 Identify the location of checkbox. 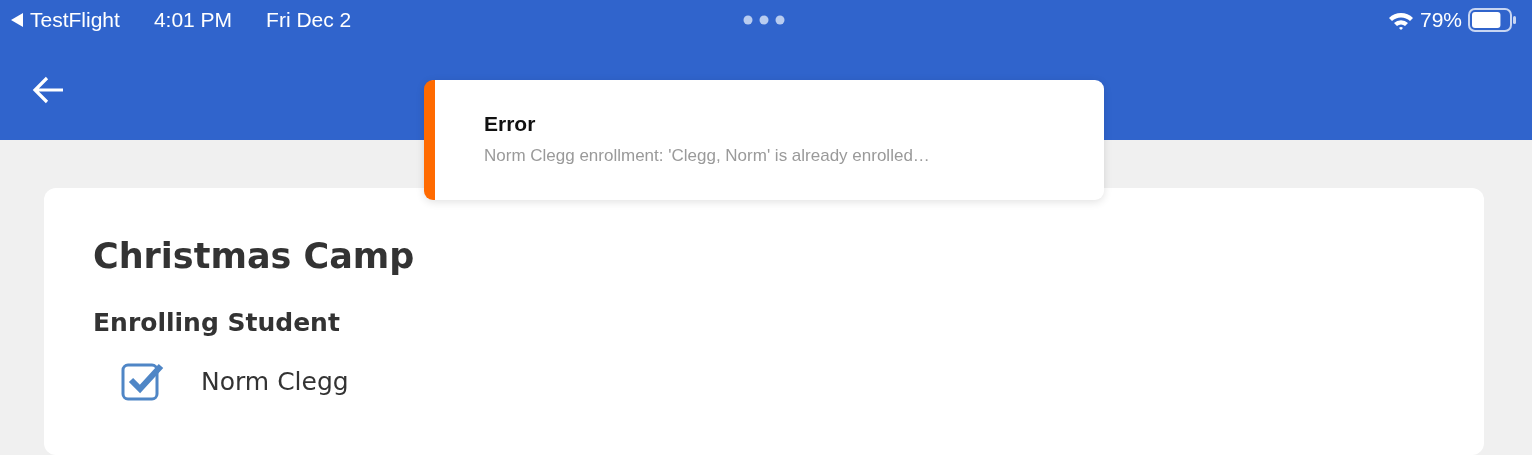
(143, 381).